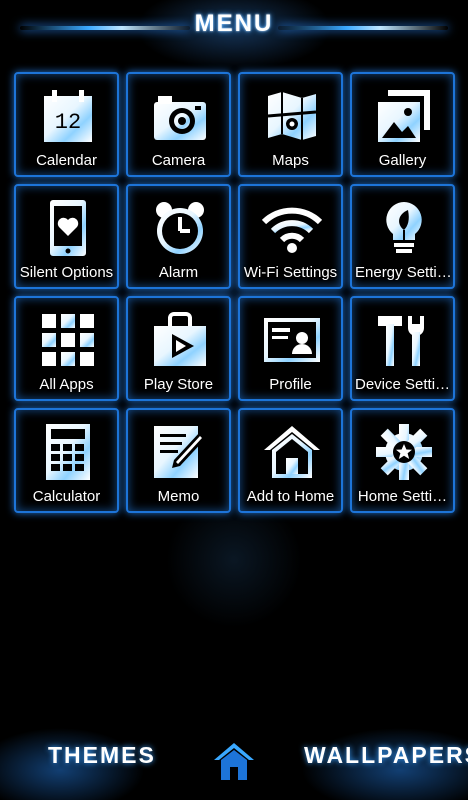 This screenshot has width=468, height=800. I want to click on footer: THEMES WALLPAPERS, so click(234, 760).